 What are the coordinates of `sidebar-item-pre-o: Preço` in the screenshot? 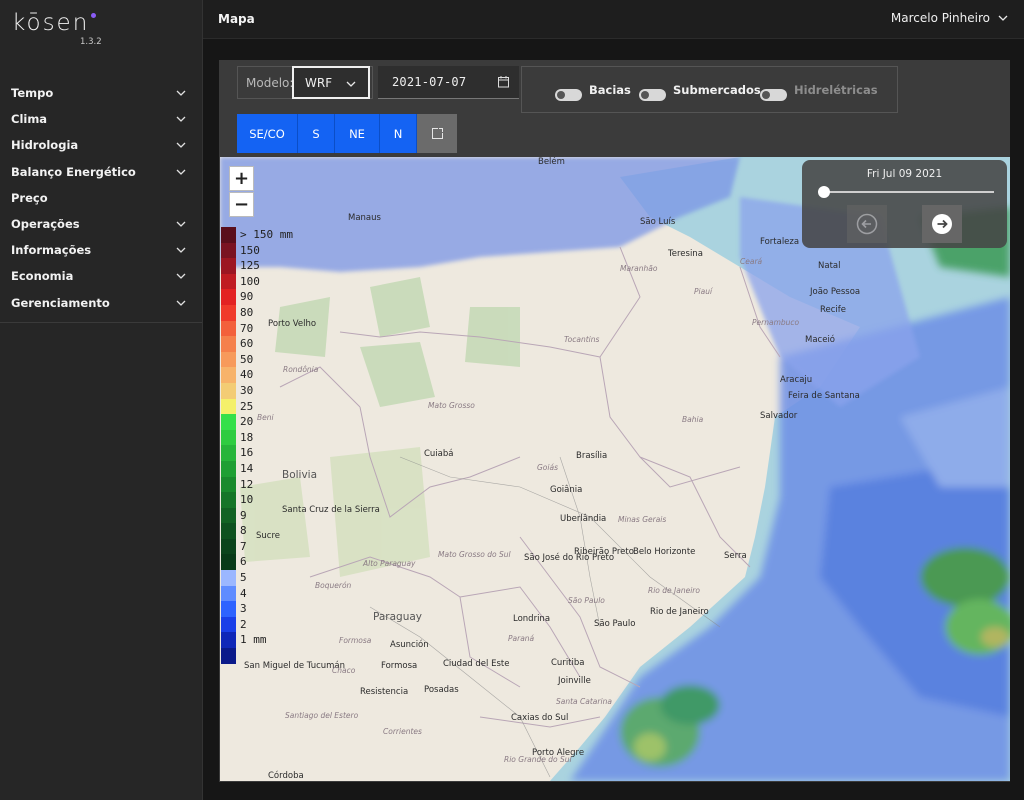 It's located at (101, 198).